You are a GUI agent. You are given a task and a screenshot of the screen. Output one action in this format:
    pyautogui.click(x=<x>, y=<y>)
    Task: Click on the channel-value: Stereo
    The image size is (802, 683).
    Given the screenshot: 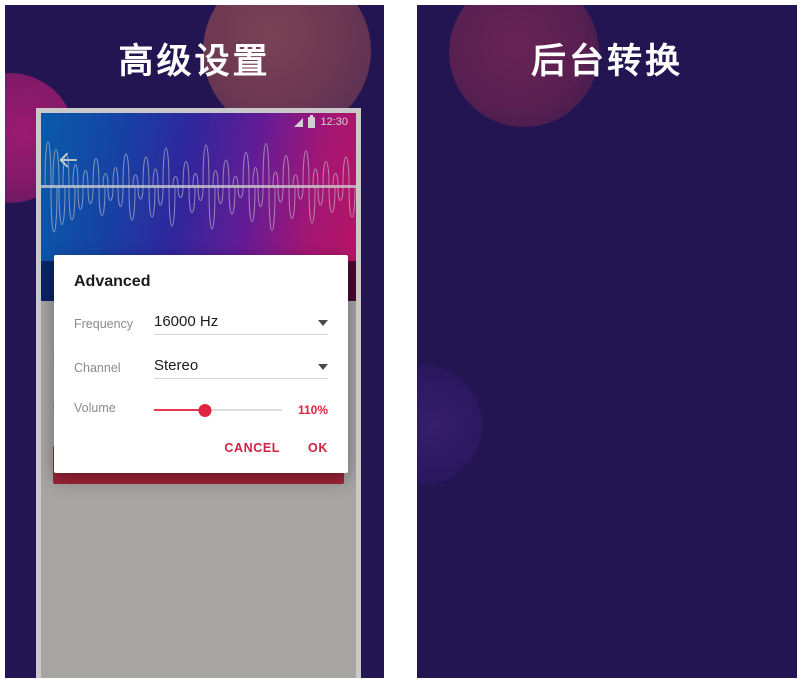 What is the action you would take?
    pyautogui.click(x=176, y=365)
    